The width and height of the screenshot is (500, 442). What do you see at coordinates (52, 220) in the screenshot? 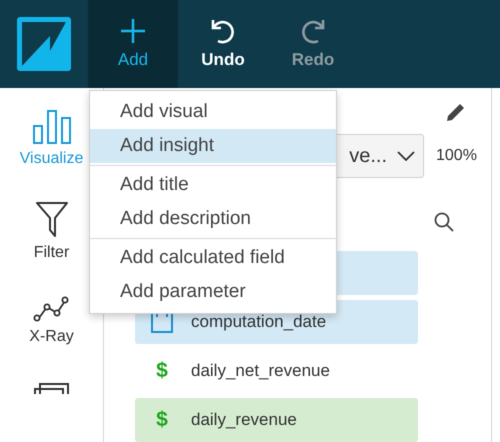
I see `filter-icon` at bounding box center [52, 220].